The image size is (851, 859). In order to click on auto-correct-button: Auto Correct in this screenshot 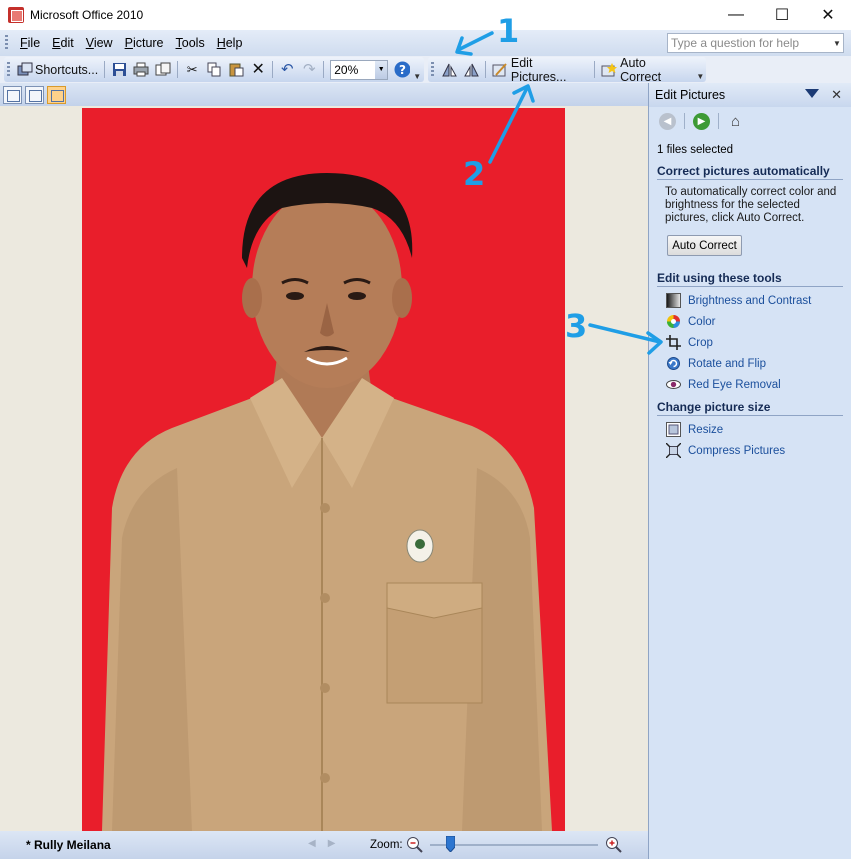, I will do `click(704, 245)`.